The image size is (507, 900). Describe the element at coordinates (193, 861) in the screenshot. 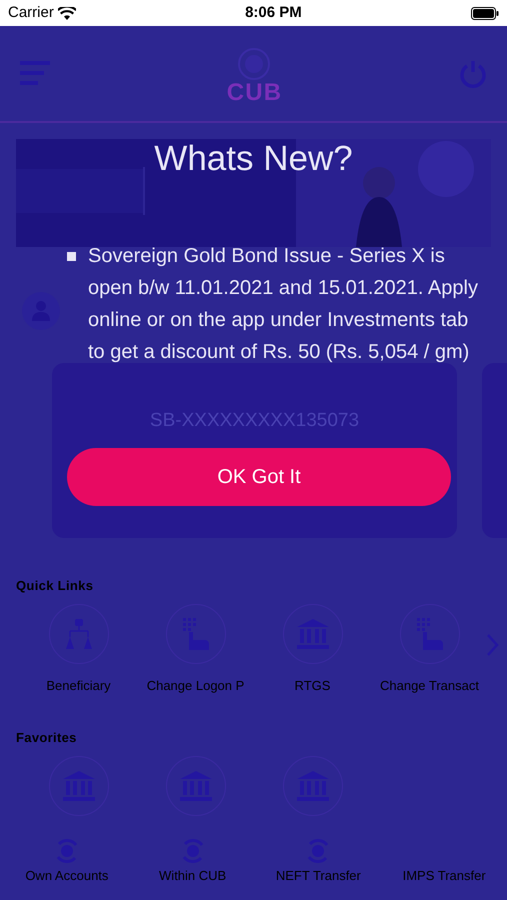

I see `transfer-item: Within CUB` at that location.